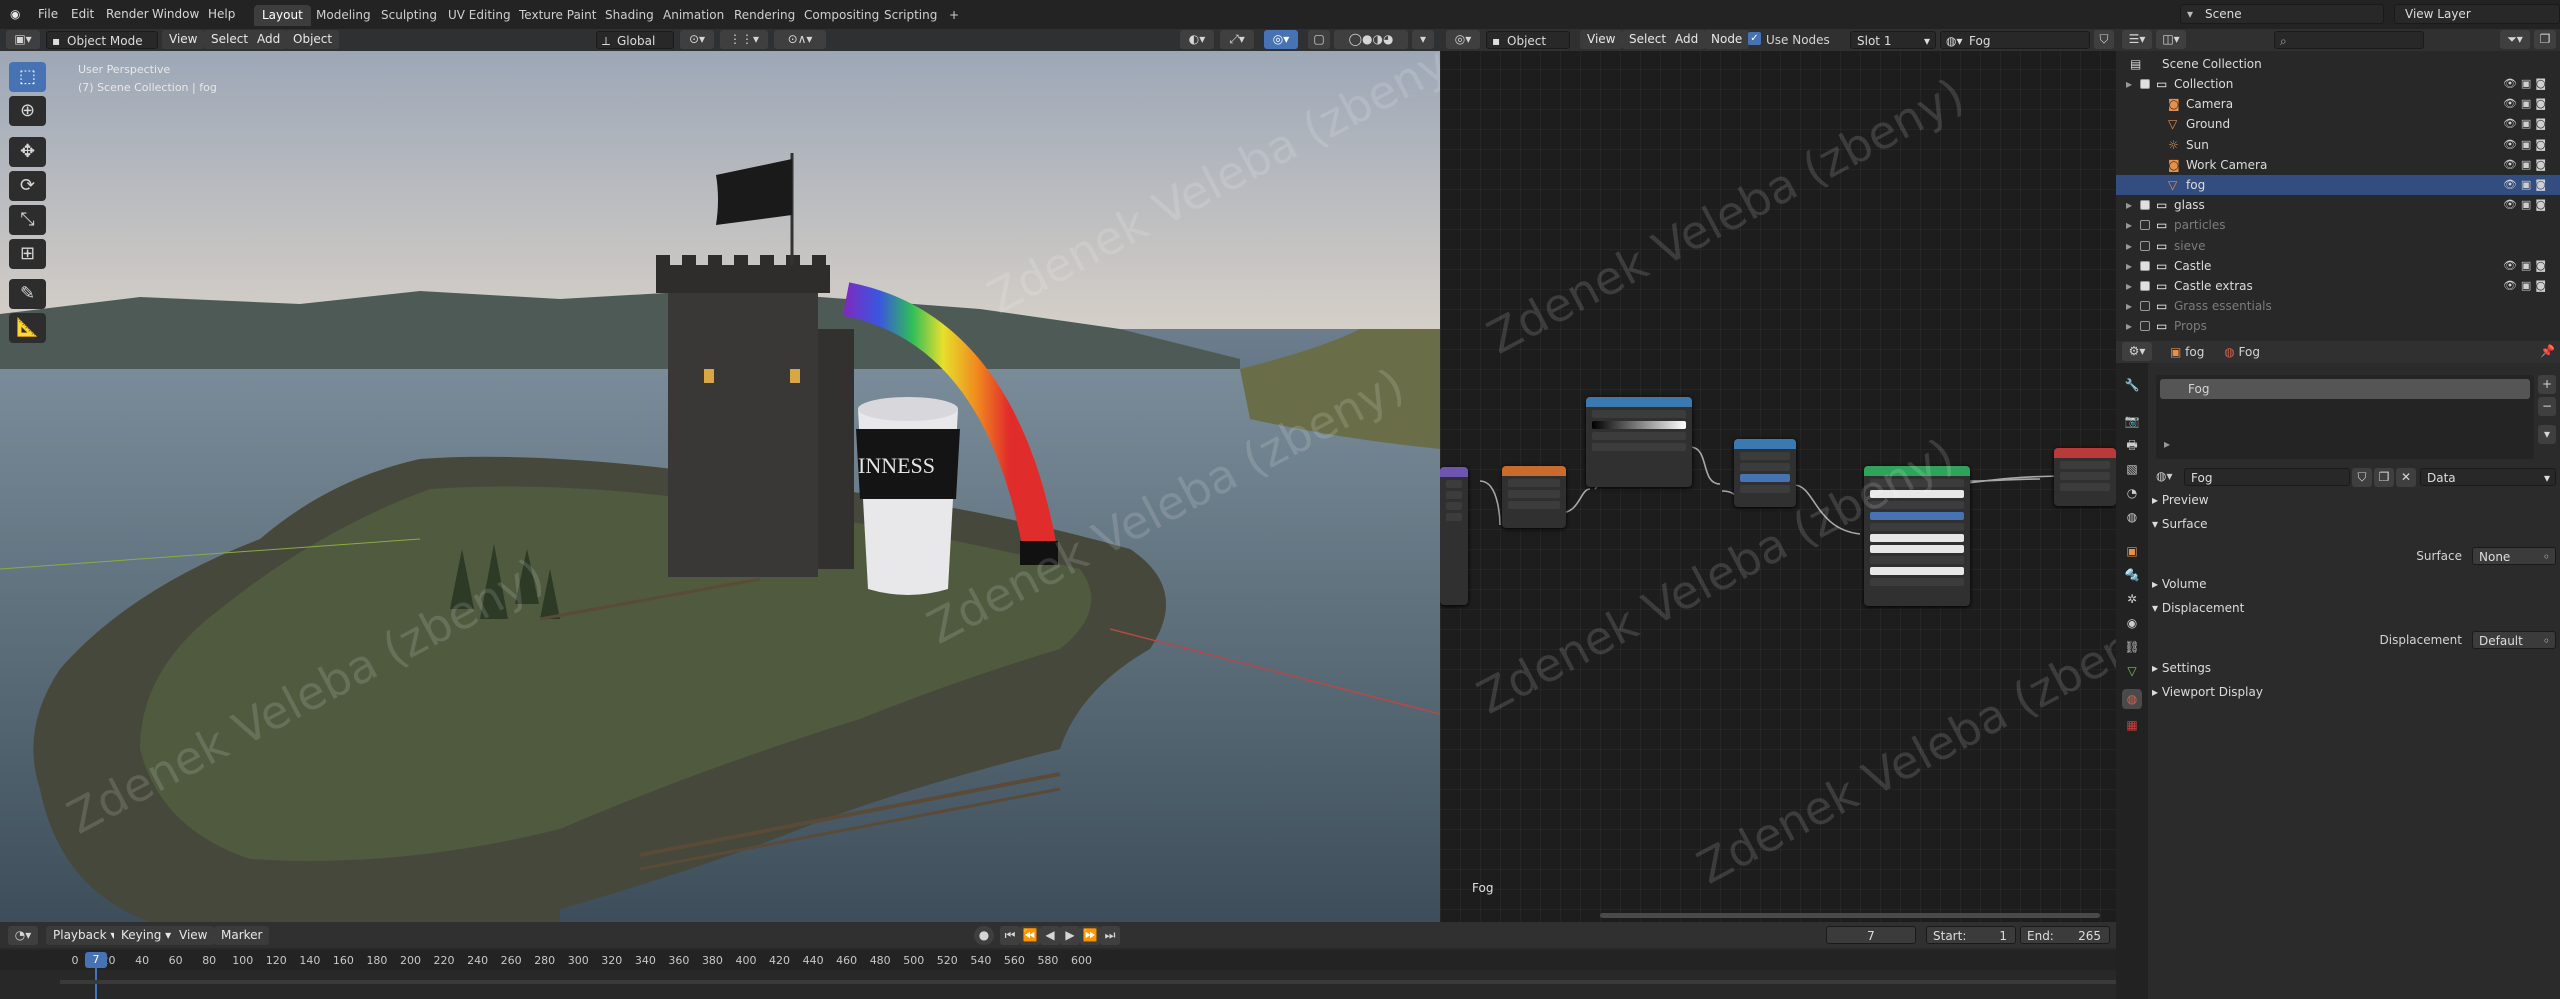  Describe the element at coordinates (2477, 14) in the screenshot. I see `view-layer-selector: View Layer` at that location.